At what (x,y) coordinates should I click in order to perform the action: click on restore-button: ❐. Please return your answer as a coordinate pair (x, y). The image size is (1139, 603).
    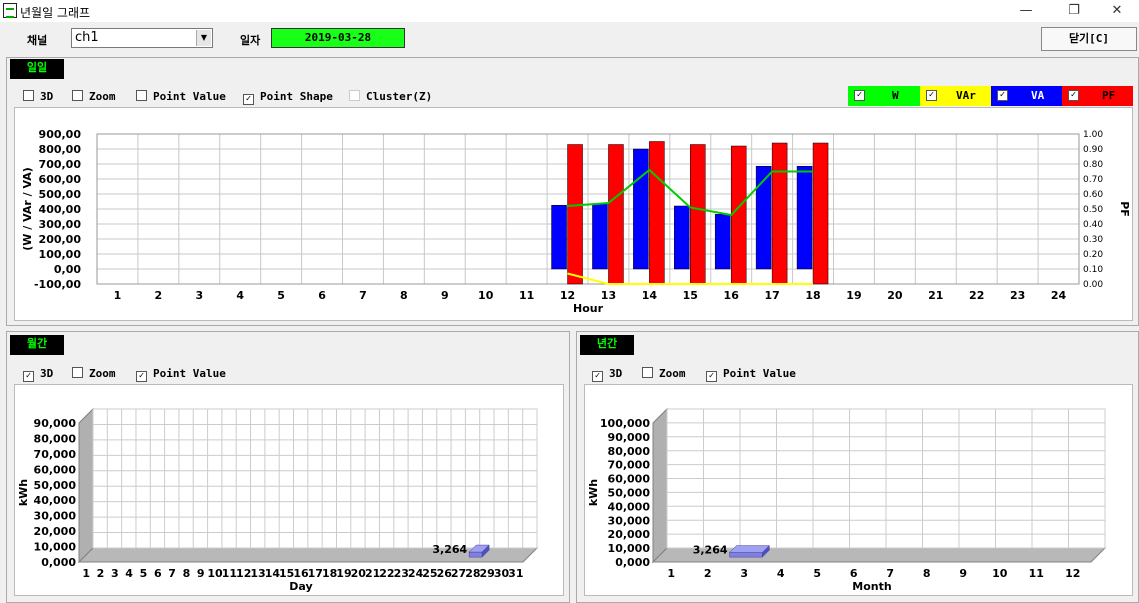
    Looking at the image, I should click on (1074, 11).